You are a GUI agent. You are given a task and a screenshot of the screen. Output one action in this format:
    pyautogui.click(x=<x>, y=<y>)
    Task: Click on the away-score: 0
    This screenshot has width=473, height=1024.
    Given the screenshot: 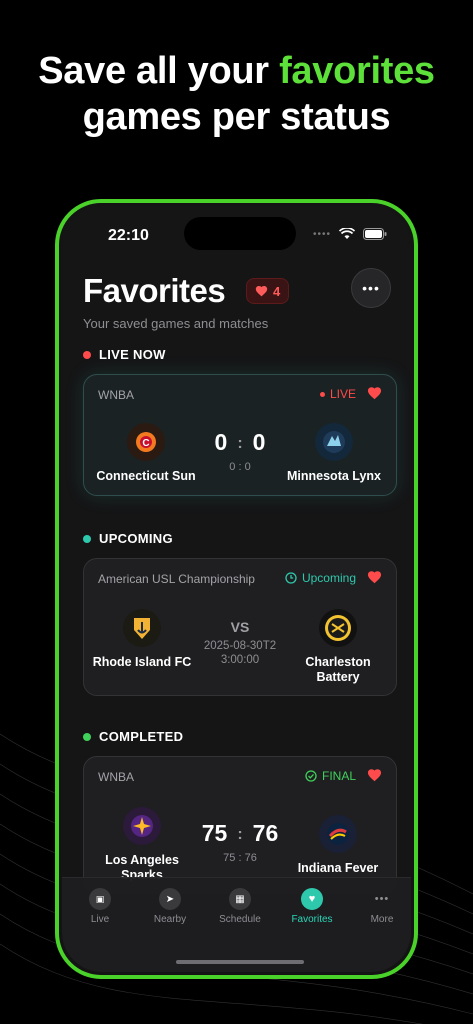 What is the action you would take?
    pyautogui.click(x=259, y=442)
    